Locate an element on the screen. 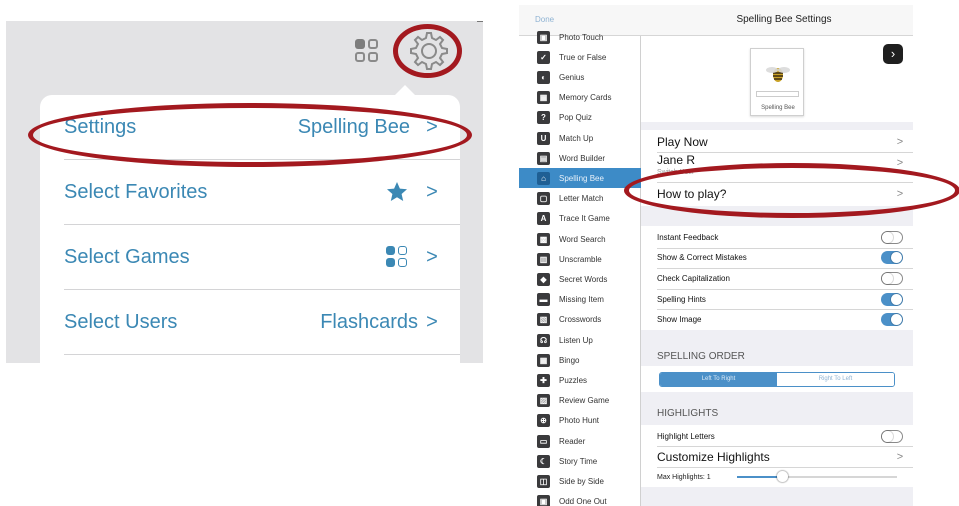 Image resolution: width=959 pixels, height=506 pixels. sidebar-item: ◆ Secret Words is located at coordinates (580, 279).